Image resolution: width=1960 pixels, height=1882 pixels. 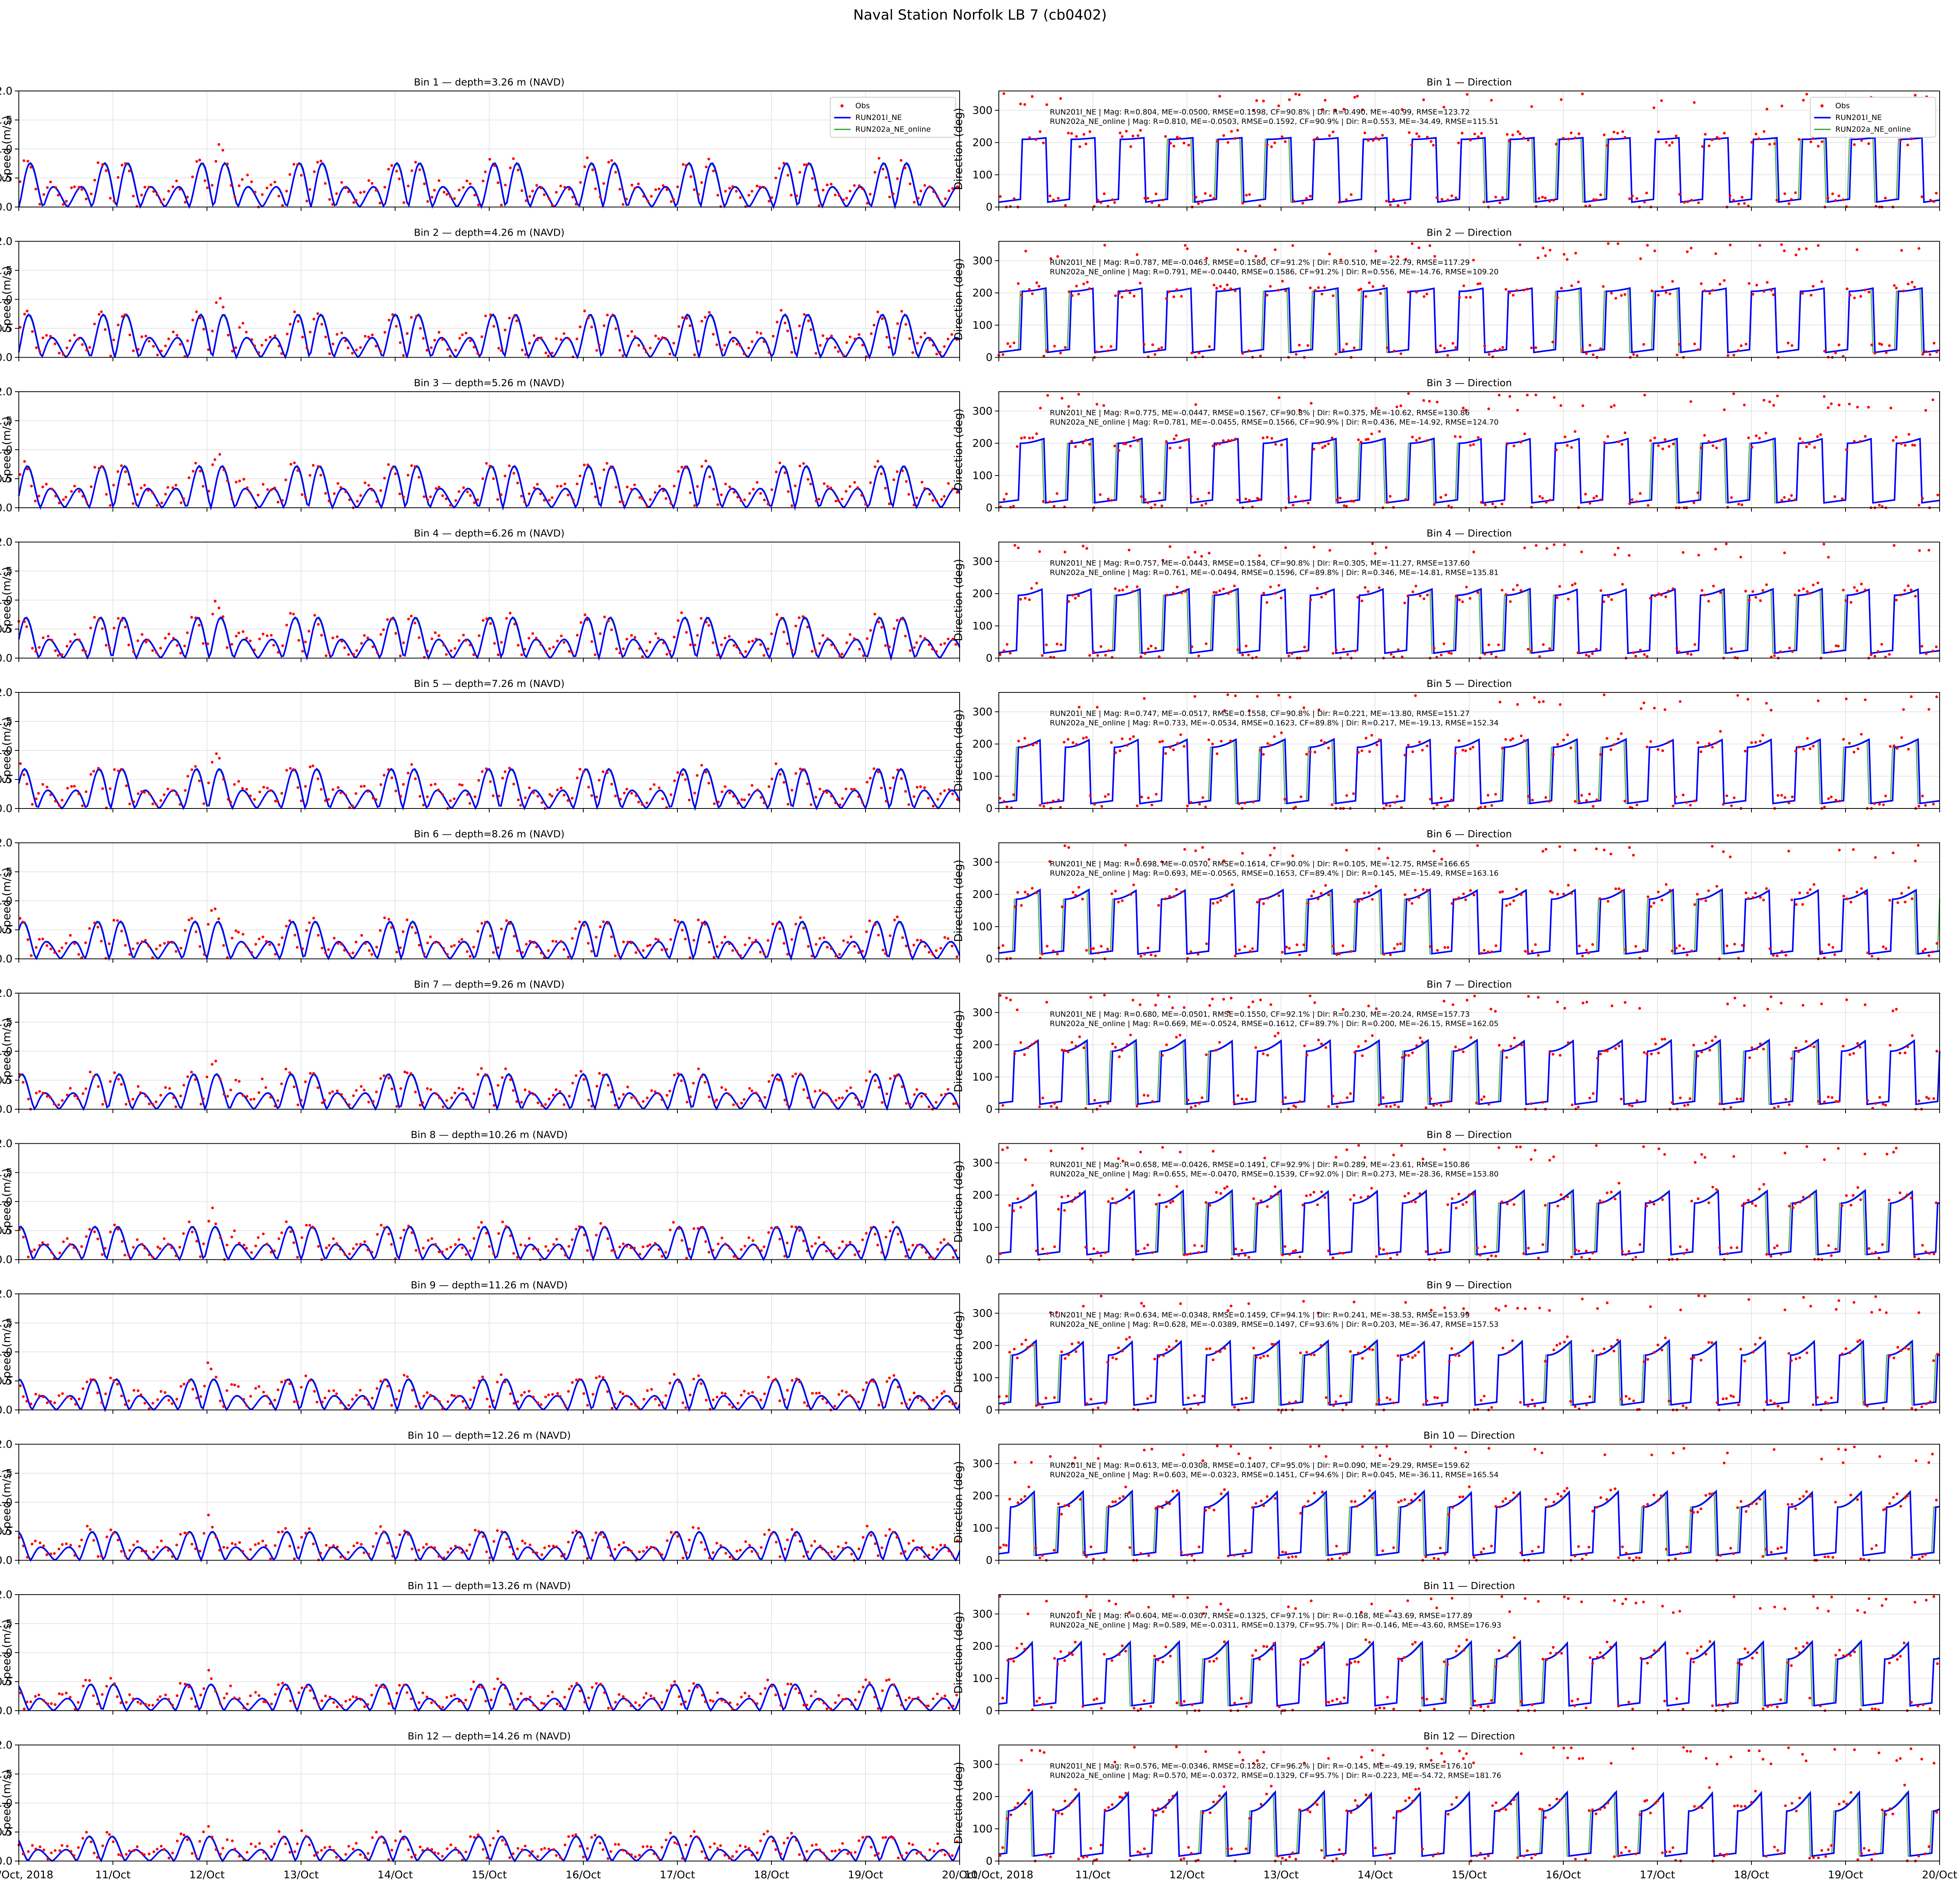 What do you see at coordinates (6, 1109) in the screenshot?
I see `speed-ytick-label: 0.0` at bounding box center [6, 1109].